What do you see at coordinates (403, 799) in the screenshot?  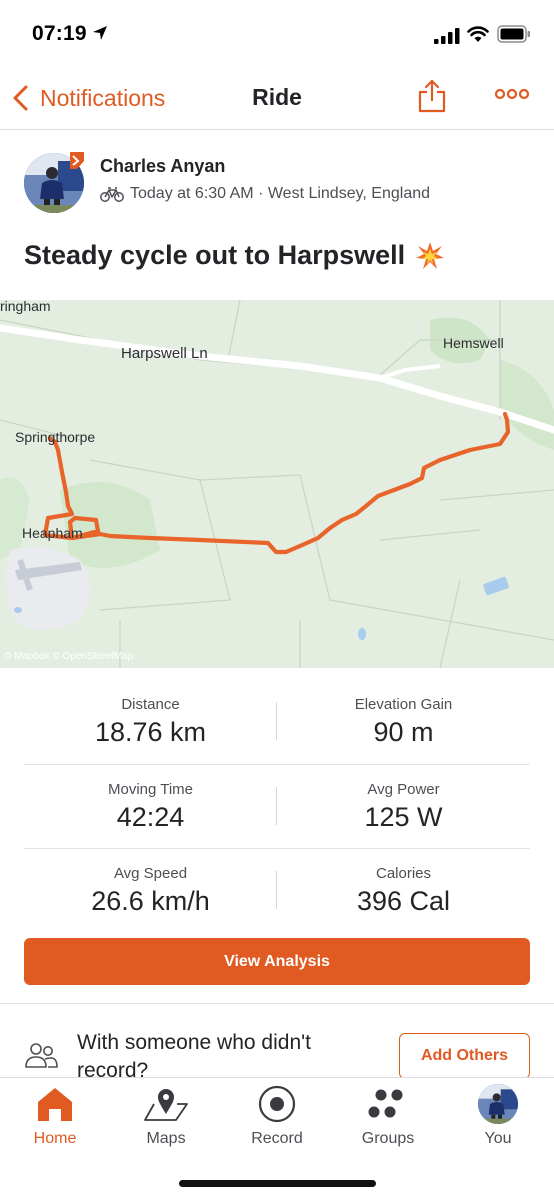 I see `stat-avg-power: Avg Power 125 W` at bounding box center [403, 799].